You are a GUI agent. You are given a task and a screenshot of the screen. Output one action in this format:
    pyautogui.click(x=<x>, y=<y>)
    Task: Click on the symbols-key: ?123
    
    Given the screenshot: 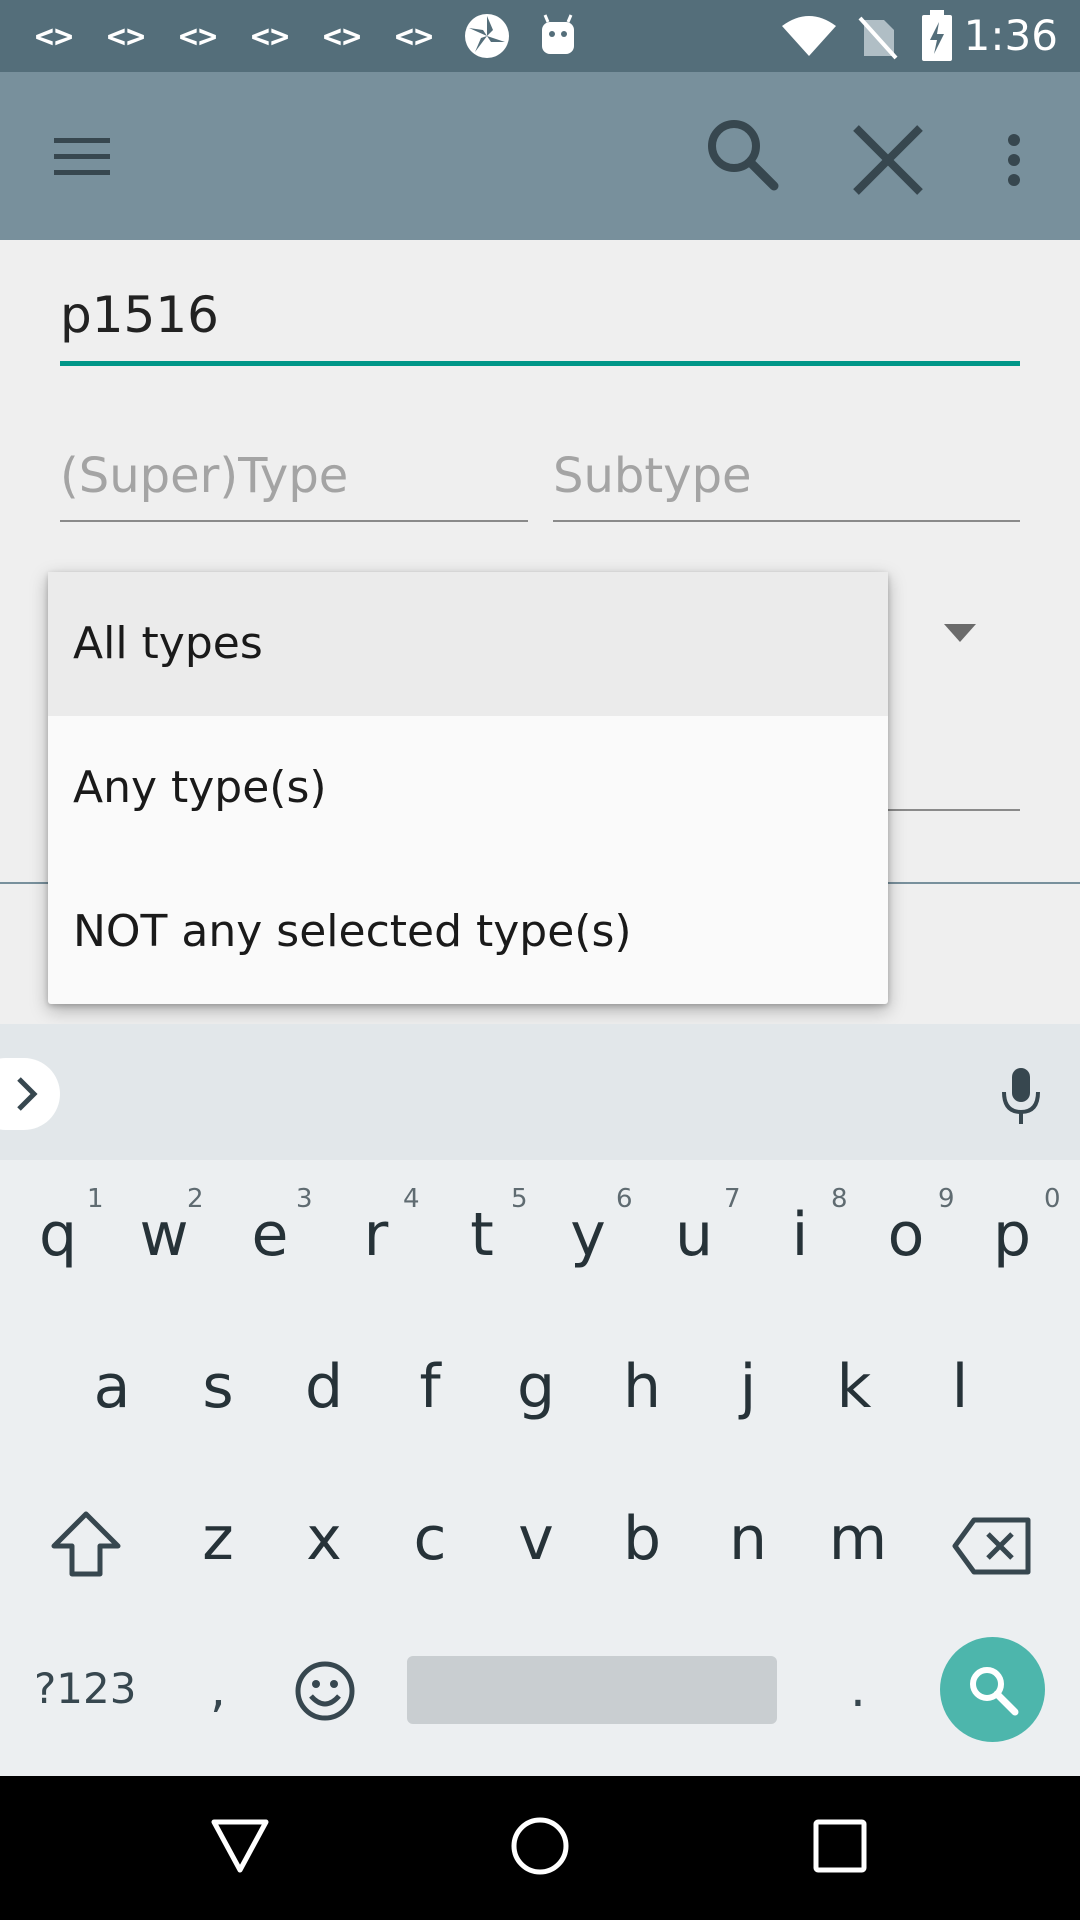 What is the action you would take?
    pyautogui.click(x=85, y=1688)
    